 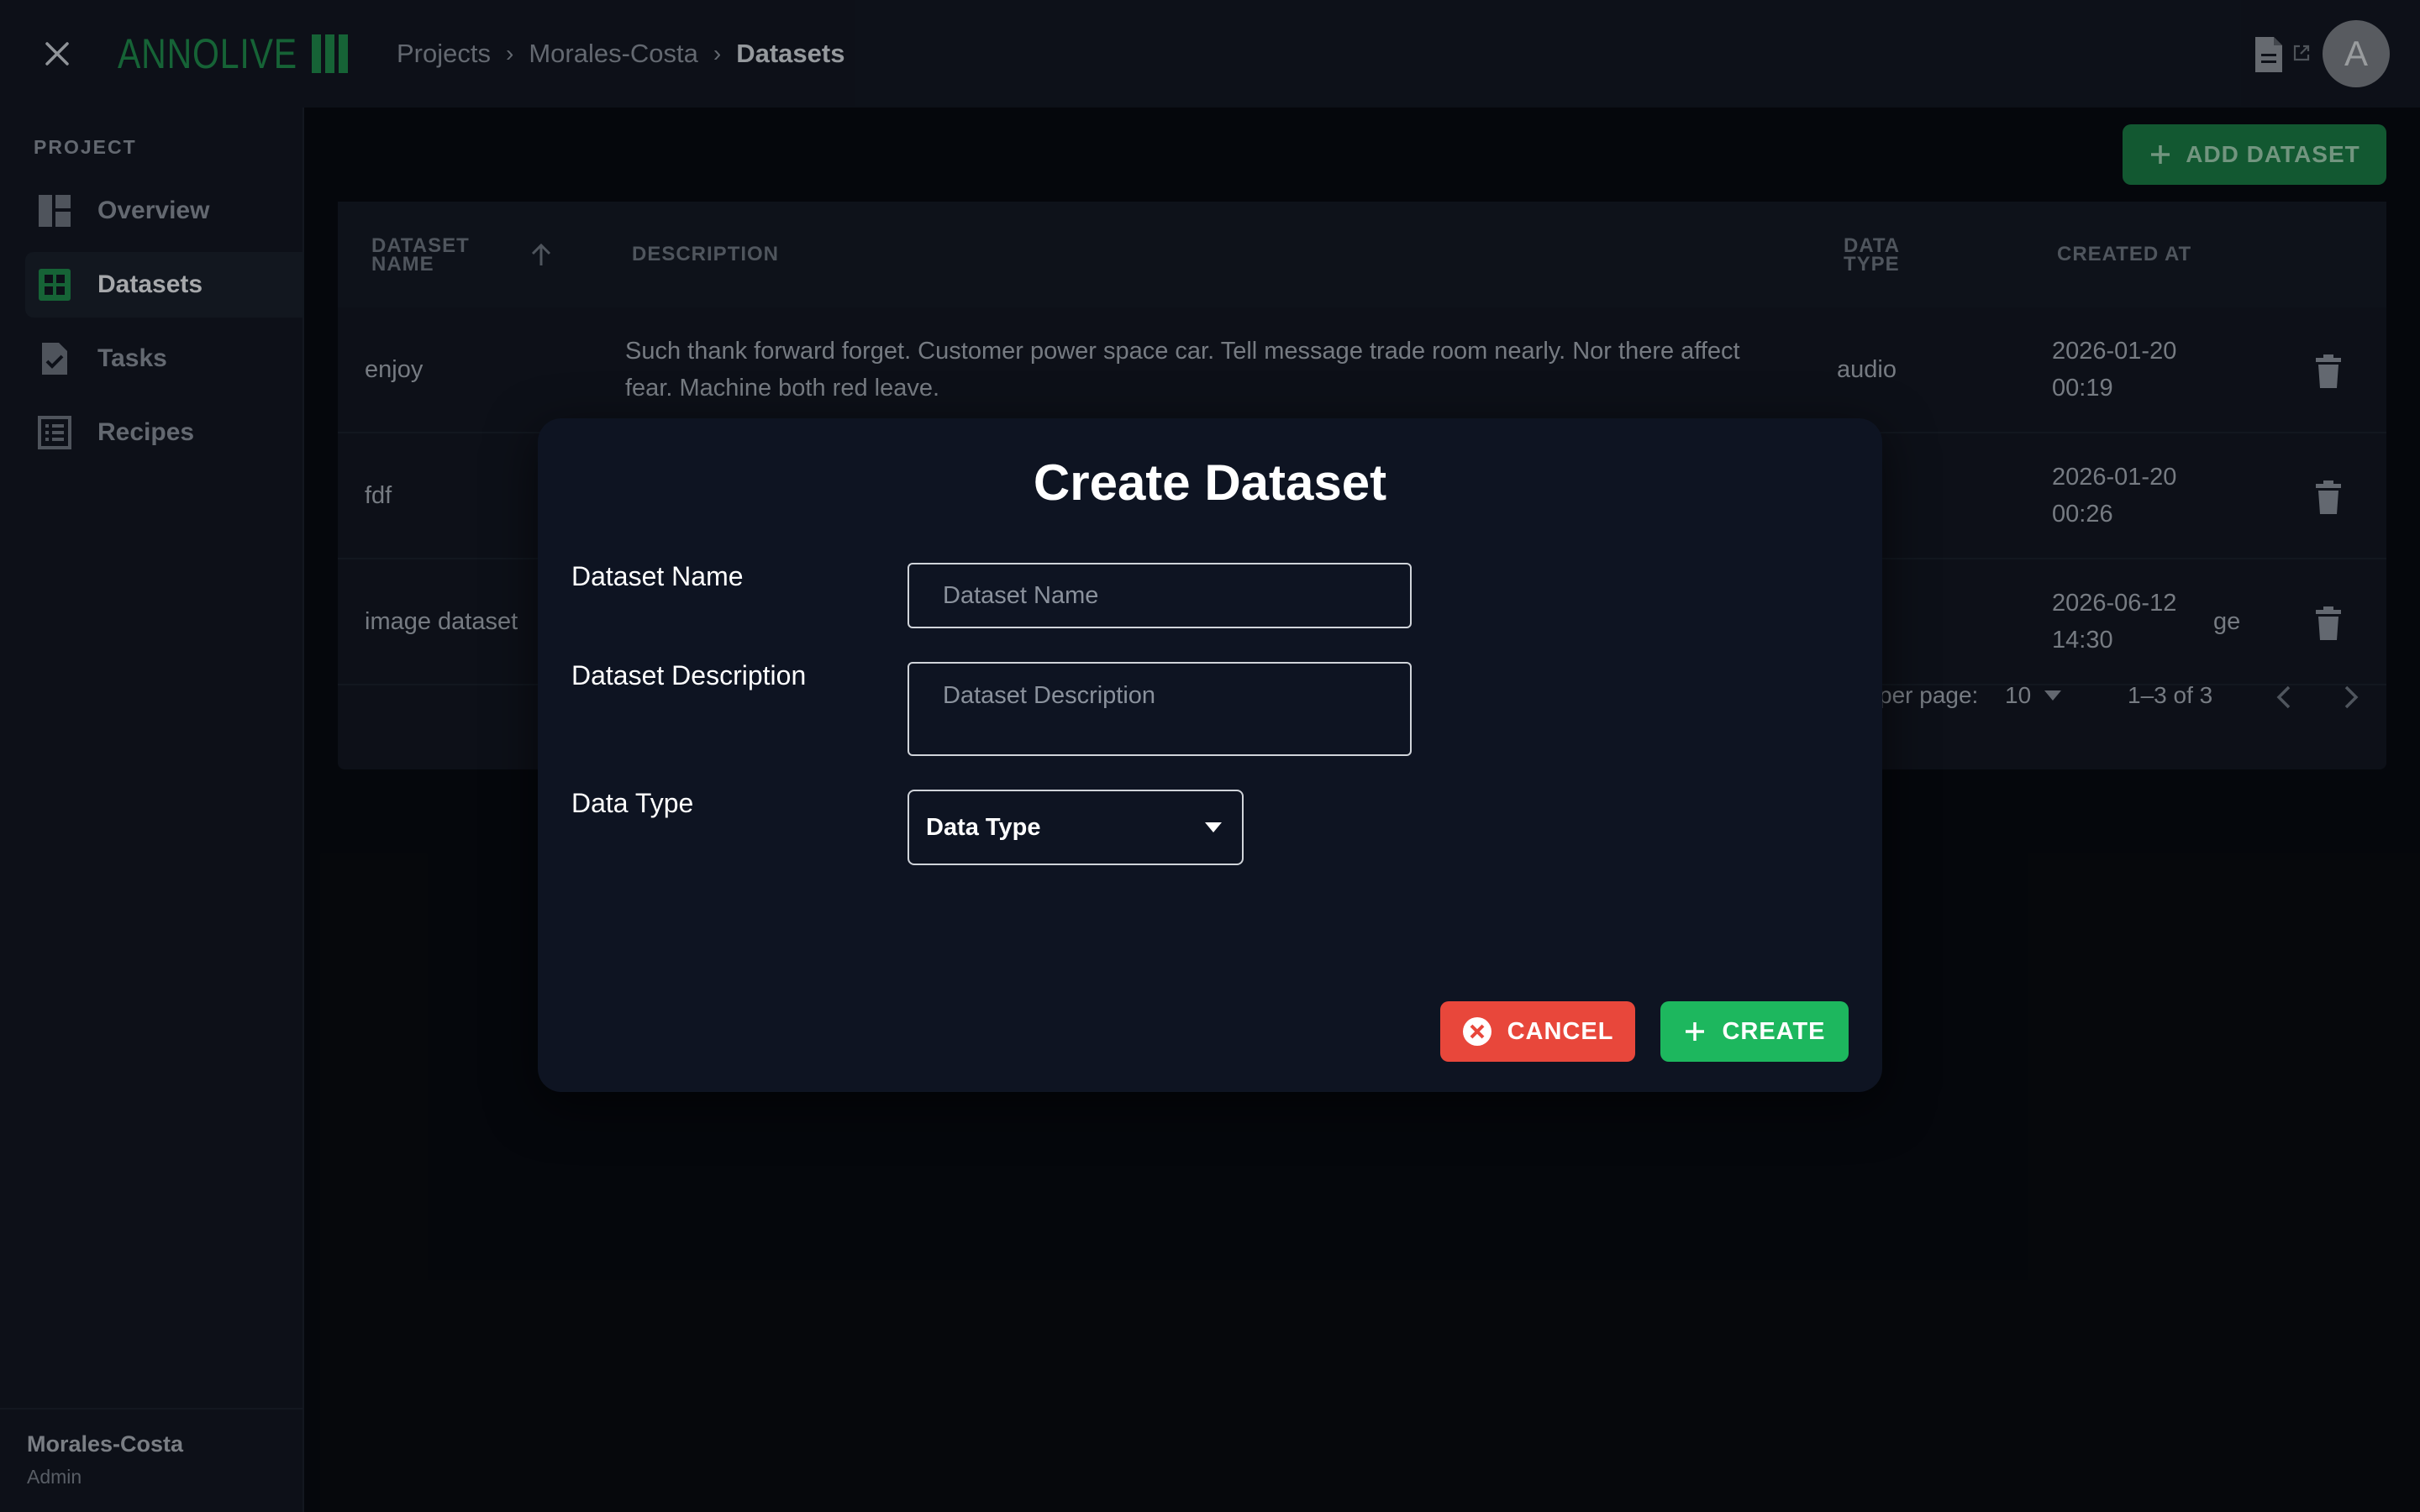 I want to click on dataset-description-label: Dataset Description, so click(x=689, y=675).